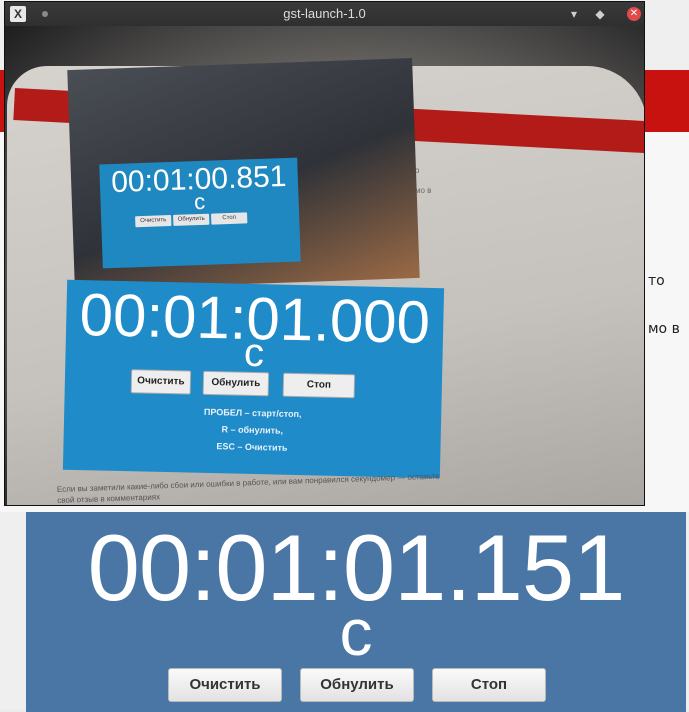 This screenshot has height=712, width=689. I want to click on feed-inner-stopwatch: 00:01:00.851 с Очистить Обнулить Стоп, so click(200, 213).